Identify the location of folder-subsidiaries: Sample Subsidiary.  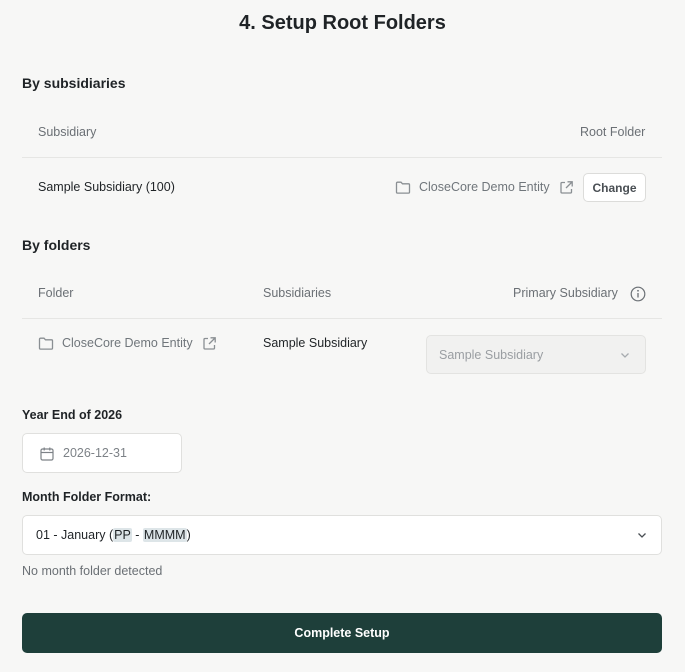
(315, 343).